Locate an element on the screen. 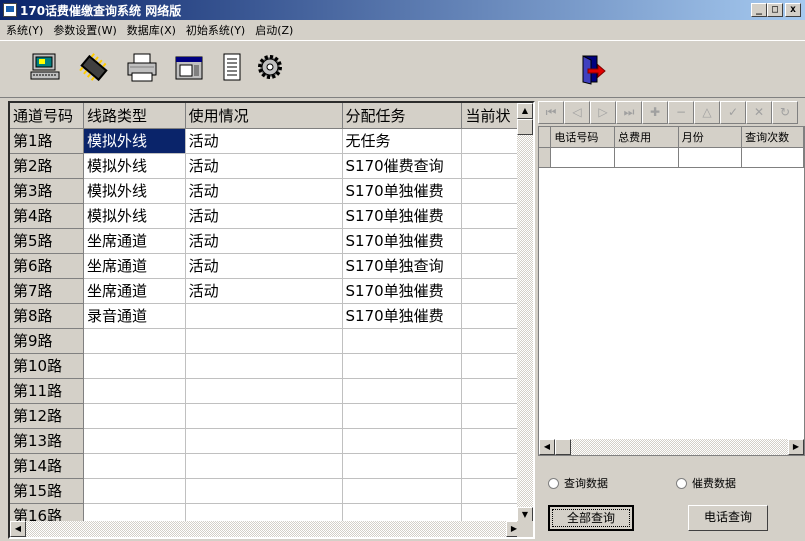 The width and height of the screenshot is (805, 541). grid-horizontal-scrollbar: ◀ ▶ is located at coordinates (266, 529).